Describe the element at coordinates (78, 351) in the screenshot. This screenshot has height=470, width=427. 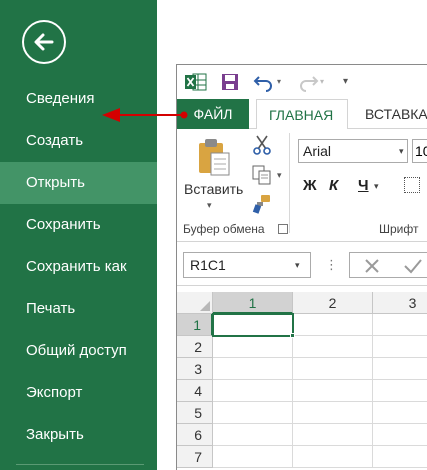
I see `backstage-item-share: Общий доступ` at that location.